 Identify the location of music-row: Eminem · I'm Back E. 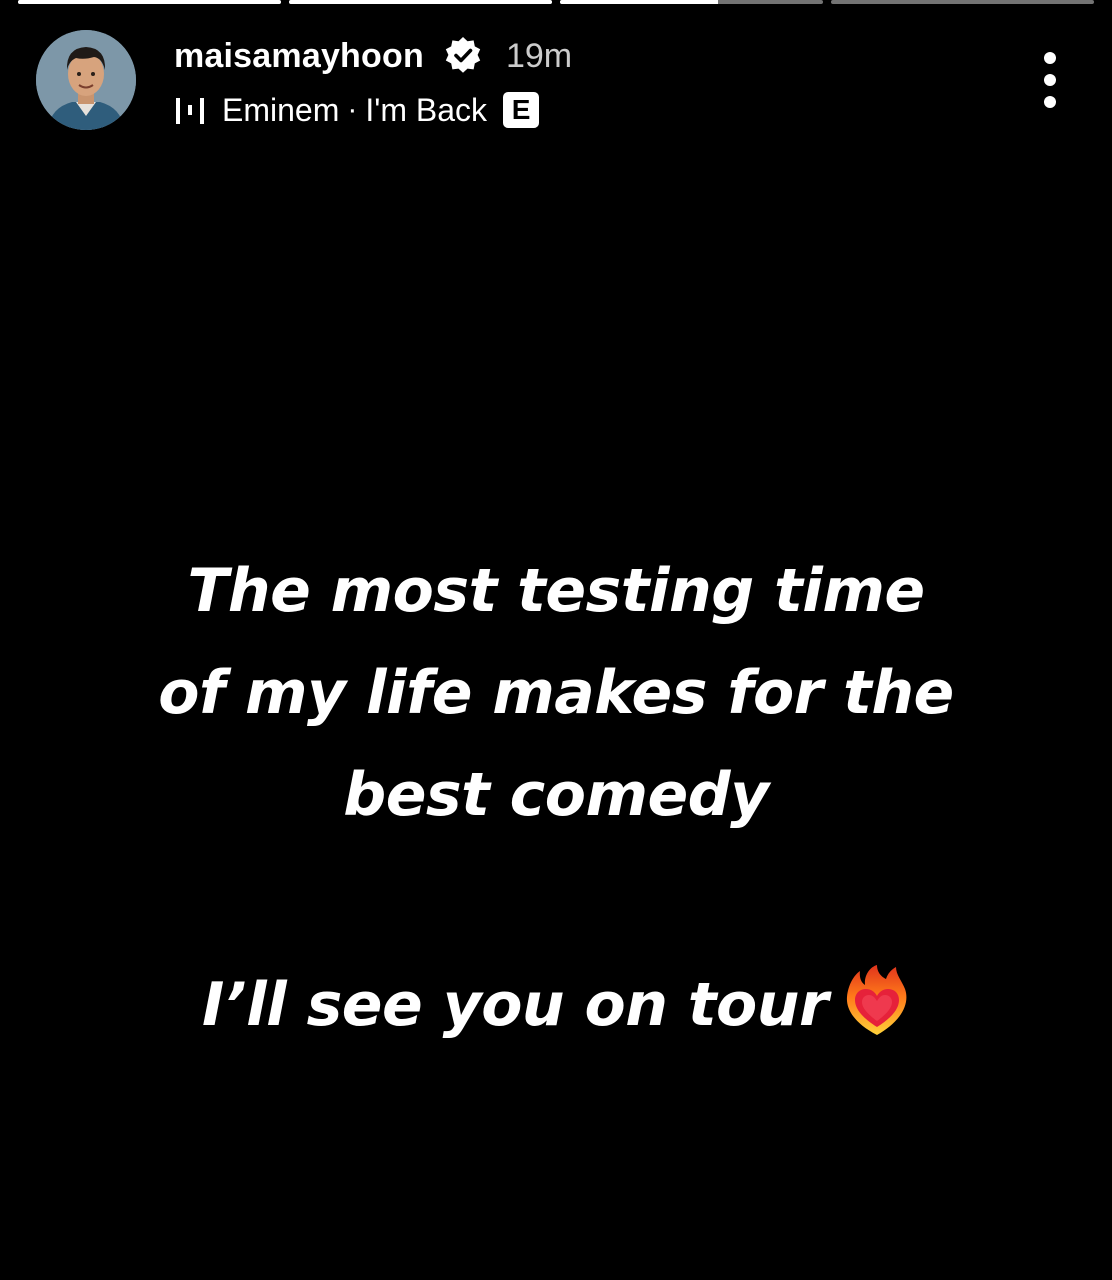
(373, 110).